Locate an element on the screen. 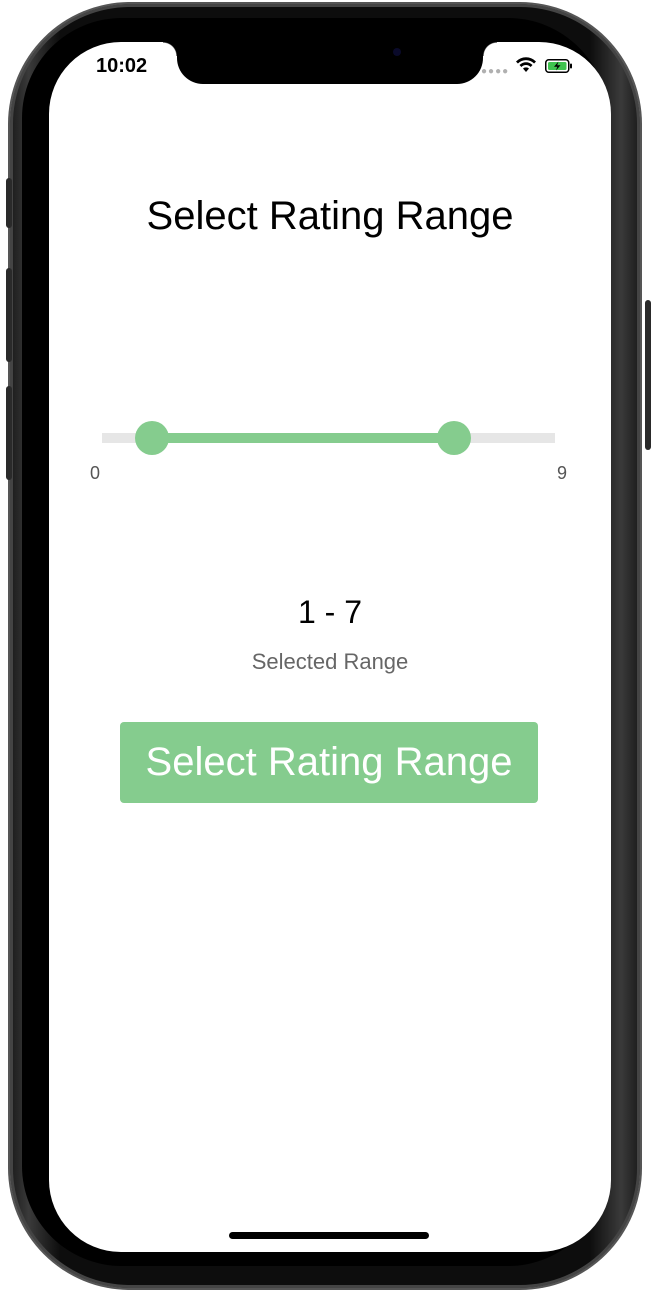 This screenshot has height=1300, width=662. camera-icon is located at coordinates (397, 52).